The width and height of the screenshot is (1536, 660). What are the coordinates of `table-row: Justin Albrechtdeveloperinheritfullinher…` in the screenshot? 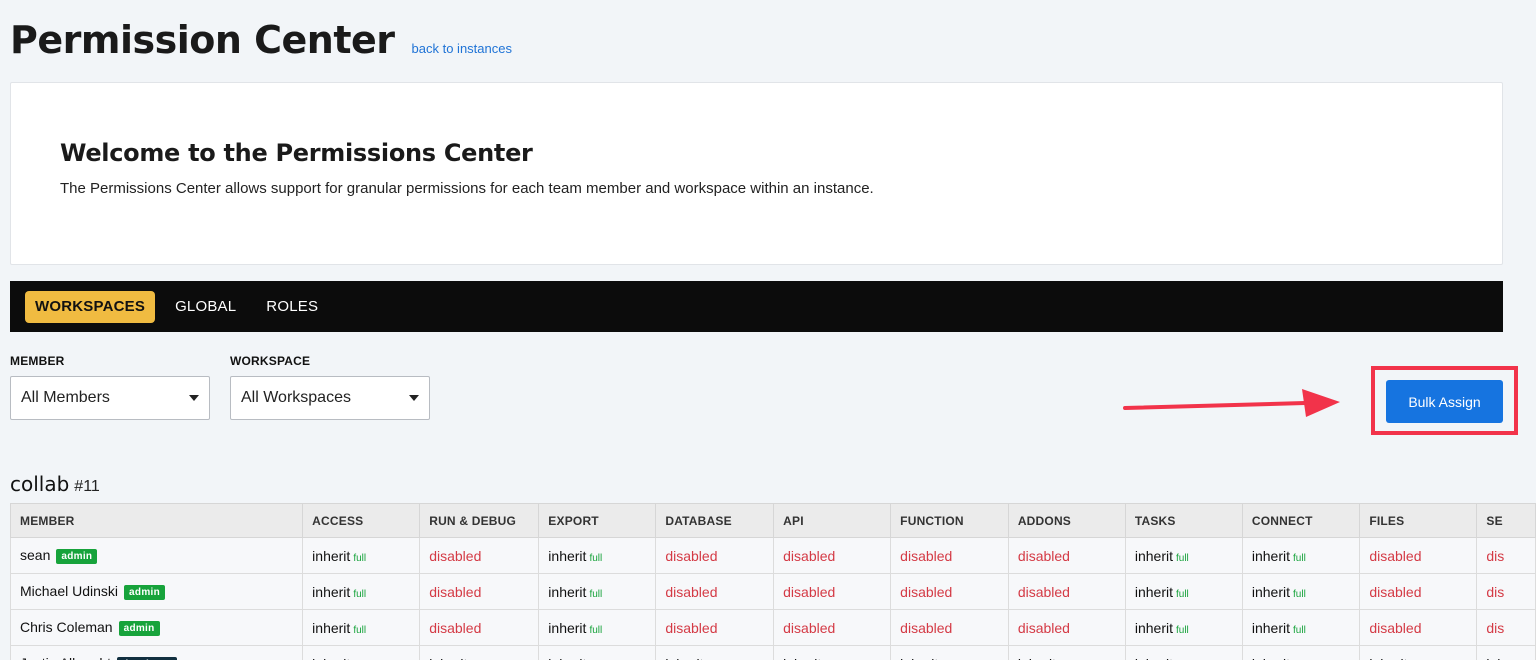 It's located at (772, 652).